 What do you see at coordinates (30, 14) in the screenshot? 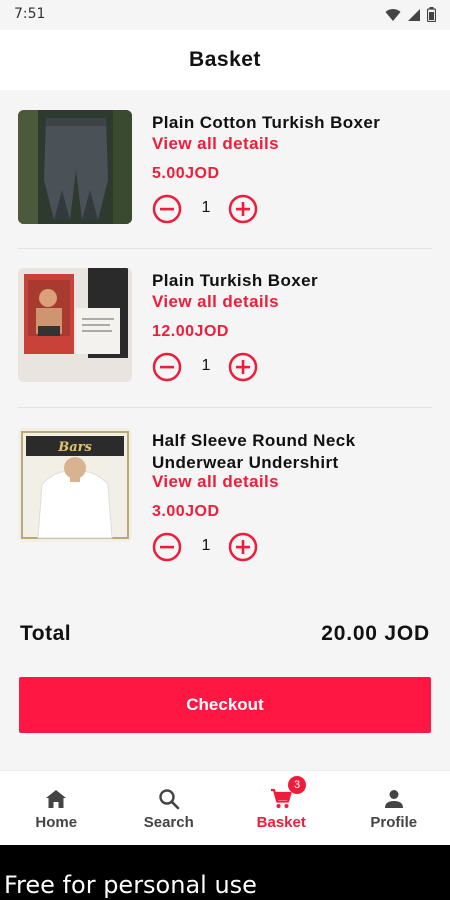
I see `status-time: 7:51` at bounding box center [30, 14].